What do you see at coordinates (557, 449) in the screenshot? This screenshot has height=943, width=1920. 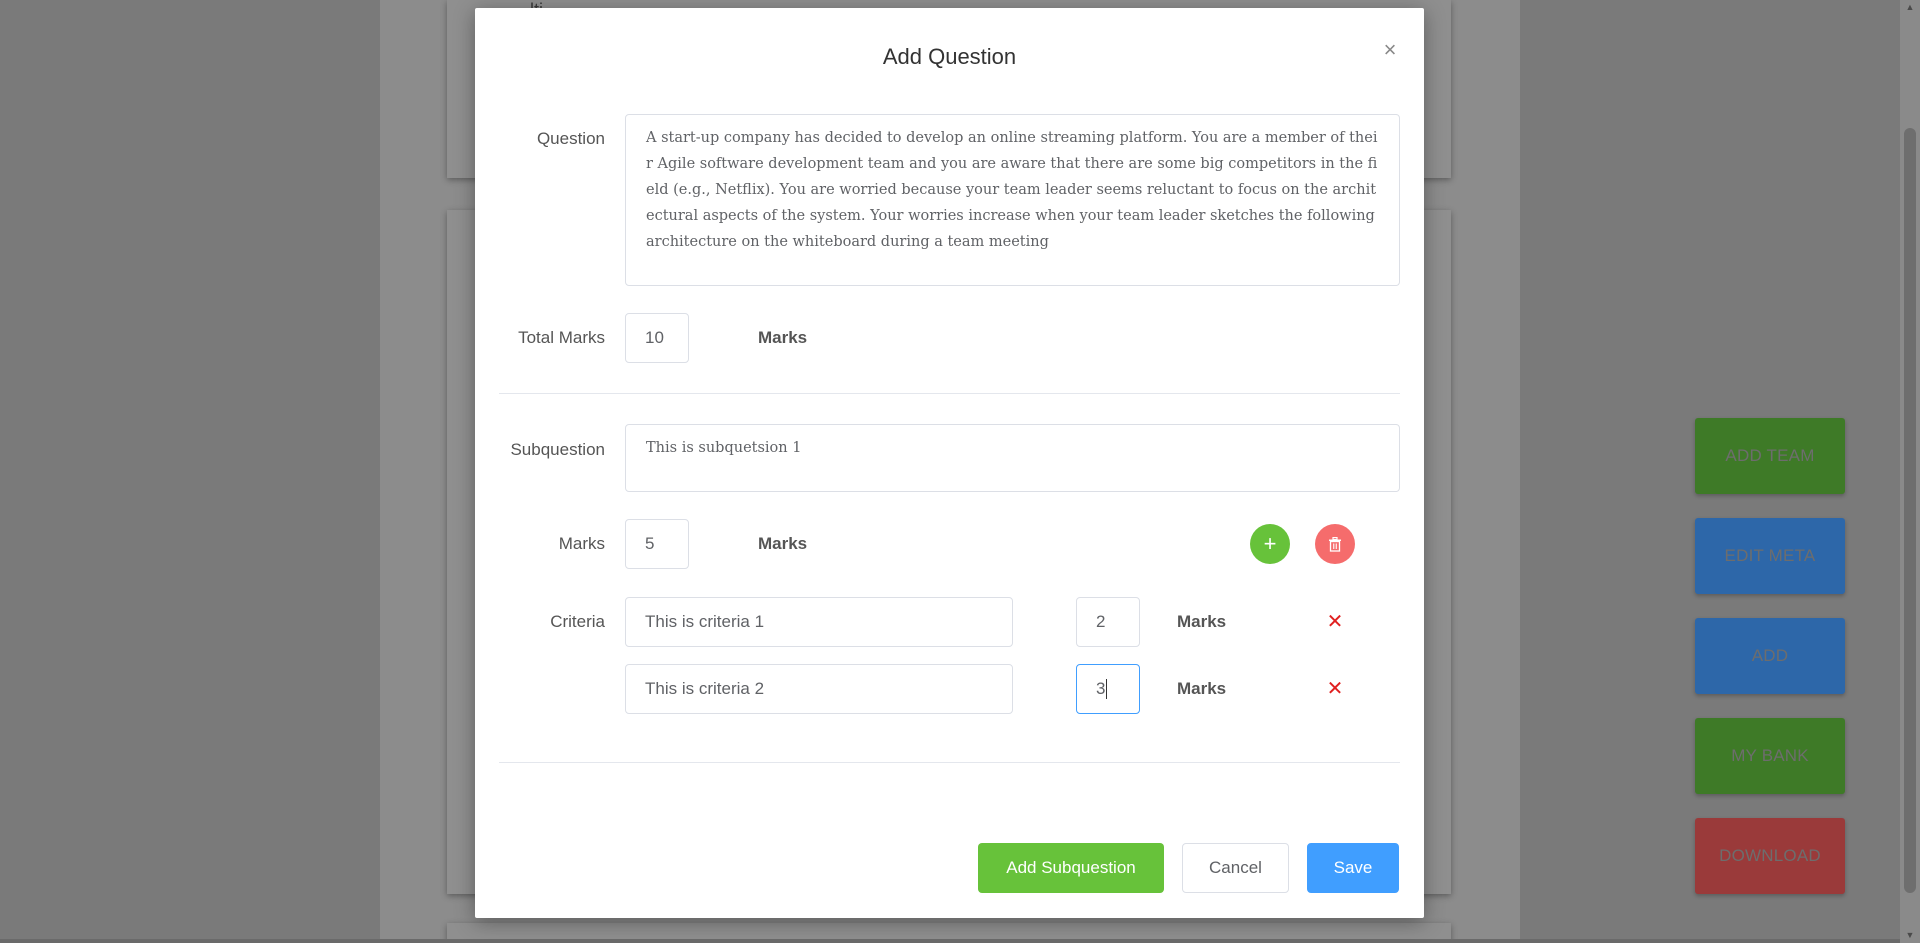 I see `subquestion-label: Subquestion` at bounding box center [557, 449].